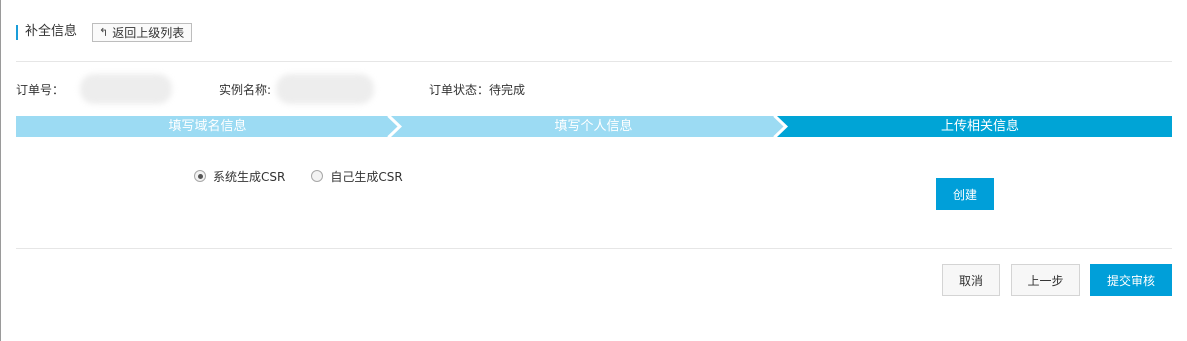 This screenshot has height=341, width=1187. What do you see at coordinates (459, 90) in the screenshot?
I see `order-status-label: 订单状态：` at bounding box center [459, 90].